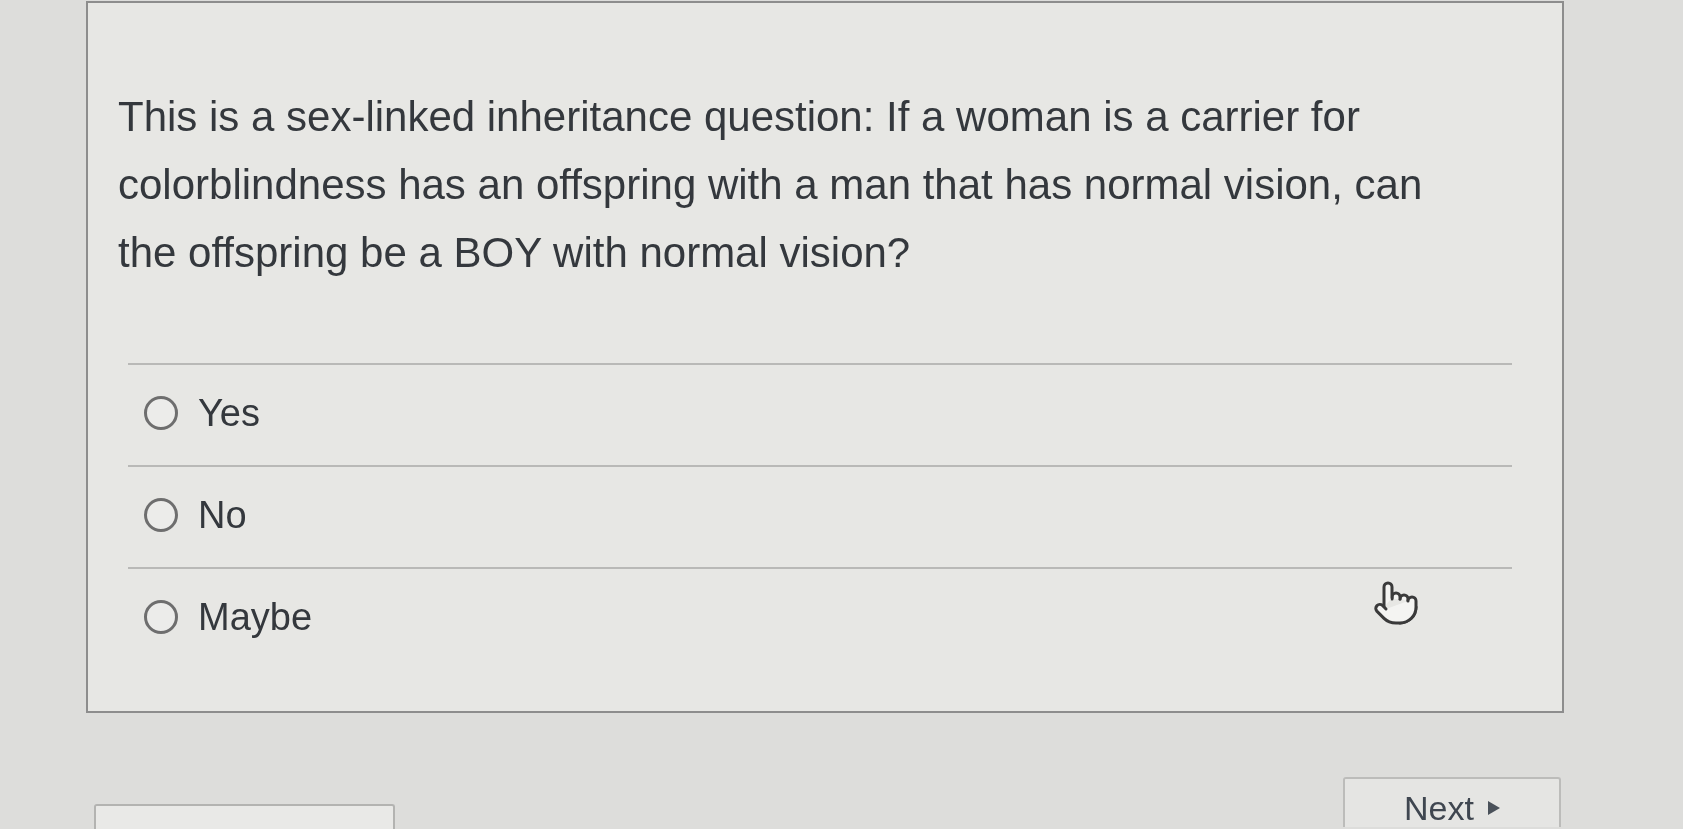  What do you see at coordinates (229, 413) in the screenshot?
I see `option-label: Yes` at bounding box center [229, 413].